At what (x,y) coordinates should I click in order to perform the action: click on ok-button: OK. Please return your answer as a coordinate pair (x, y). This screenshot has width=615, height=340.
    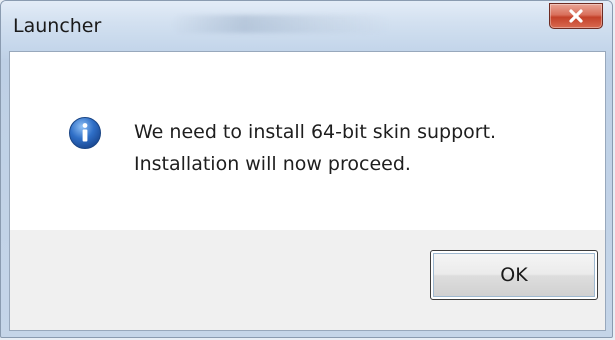
    Looking at the image, I should click on (514, 275).